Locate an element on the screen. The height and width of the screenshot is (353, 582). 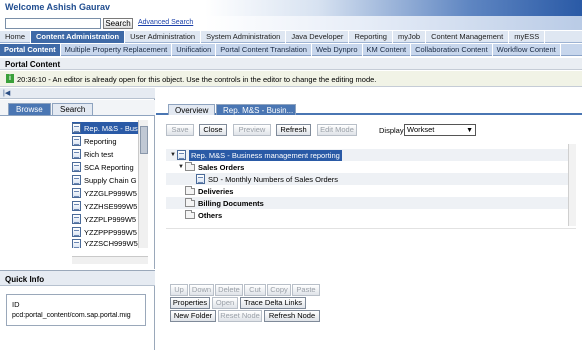
advanced-search-link: Advanced Search is located at coordinates (165, 22).